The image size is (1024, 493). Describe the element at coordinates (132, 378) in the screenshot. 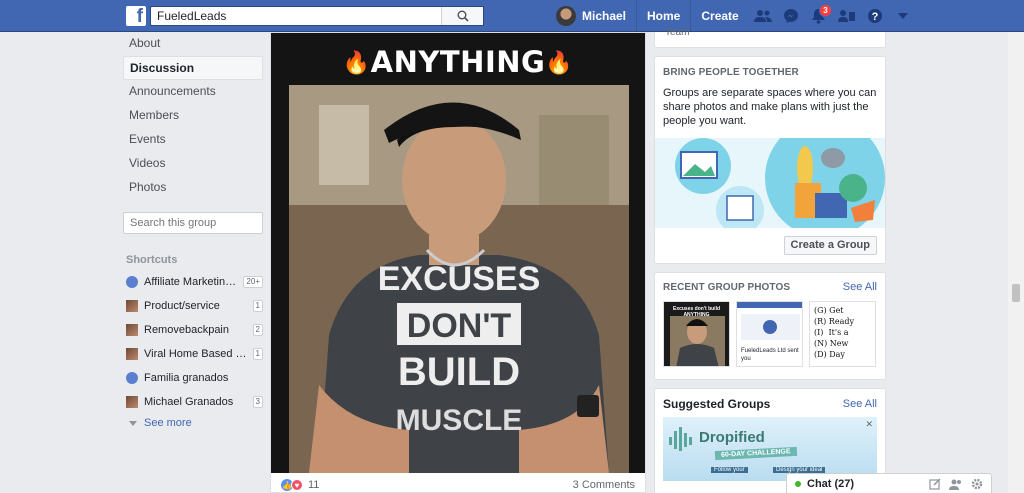

I see `group-icon` at that location.